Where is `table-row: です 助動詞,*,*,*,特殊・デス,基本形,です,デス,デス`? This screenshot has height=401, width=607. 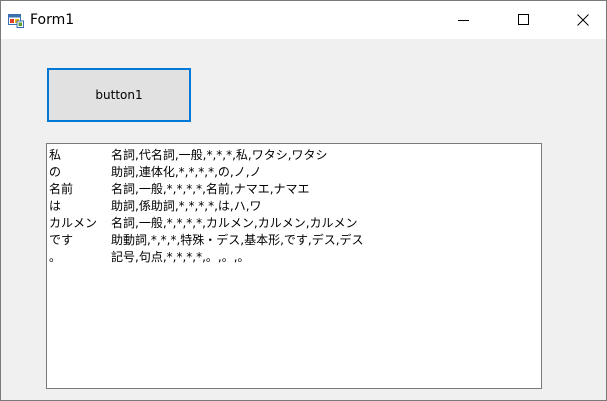
table-row: です 助動詞,*,*,*,特殊・デス,基本形,です,デス,デス is located at coordinates (206, 240).